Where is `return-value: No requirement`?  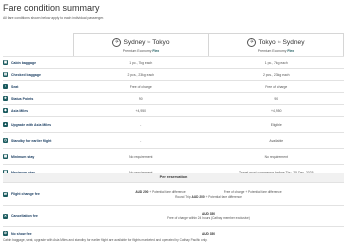
return-value: No requirement is located at coordinates (276, 156).